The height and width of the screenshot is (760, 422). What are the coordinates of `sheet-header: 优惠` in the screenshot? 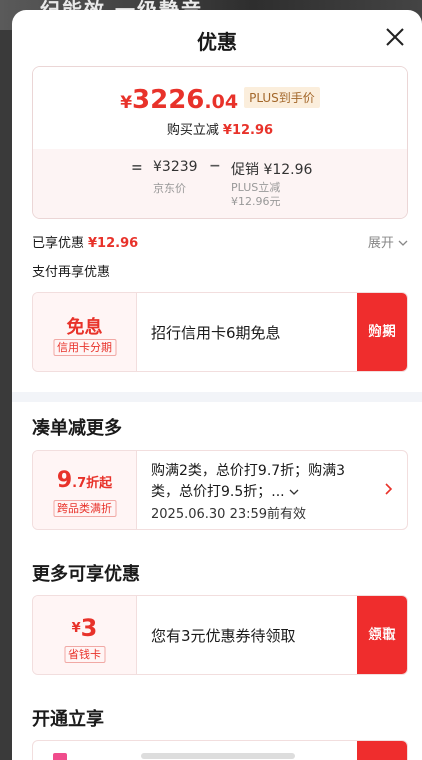 It's located at (217, 39).